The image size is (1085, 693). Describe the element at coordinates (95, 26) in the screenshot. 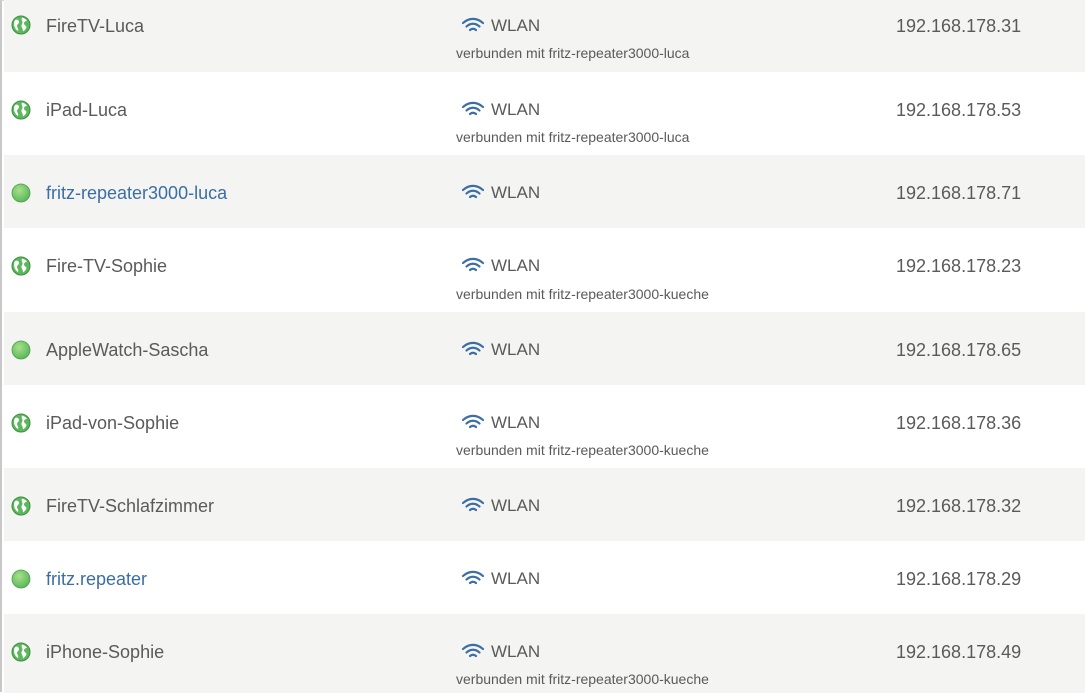

I see `device-name: FireTV-Luca` at that location.